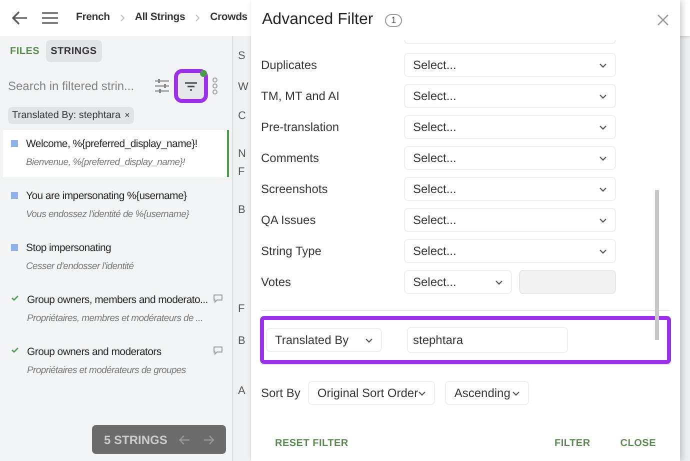  Describe the element at coordinates (106, 196) in the screenshot. I see `source-text: You are impersonating %{username}` at that location.